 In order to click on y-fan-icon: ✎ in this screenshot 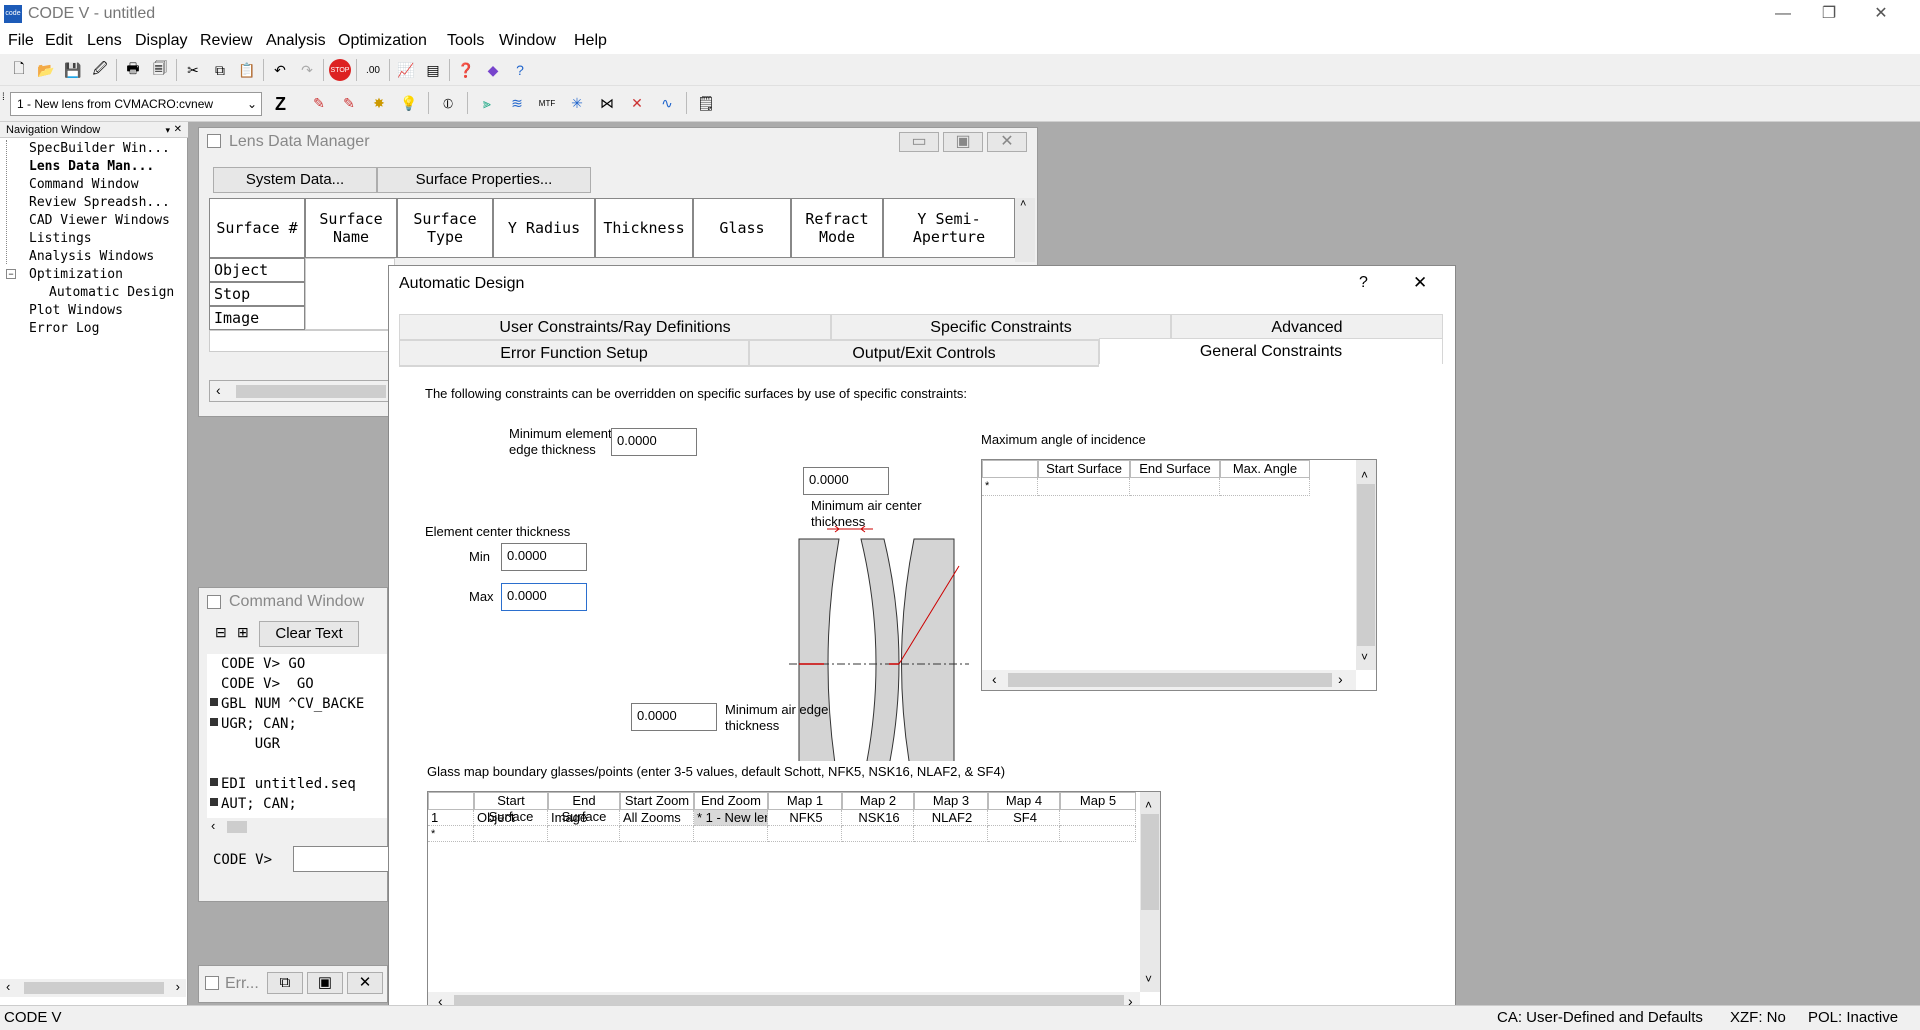, I will do `click(319, 103)`.